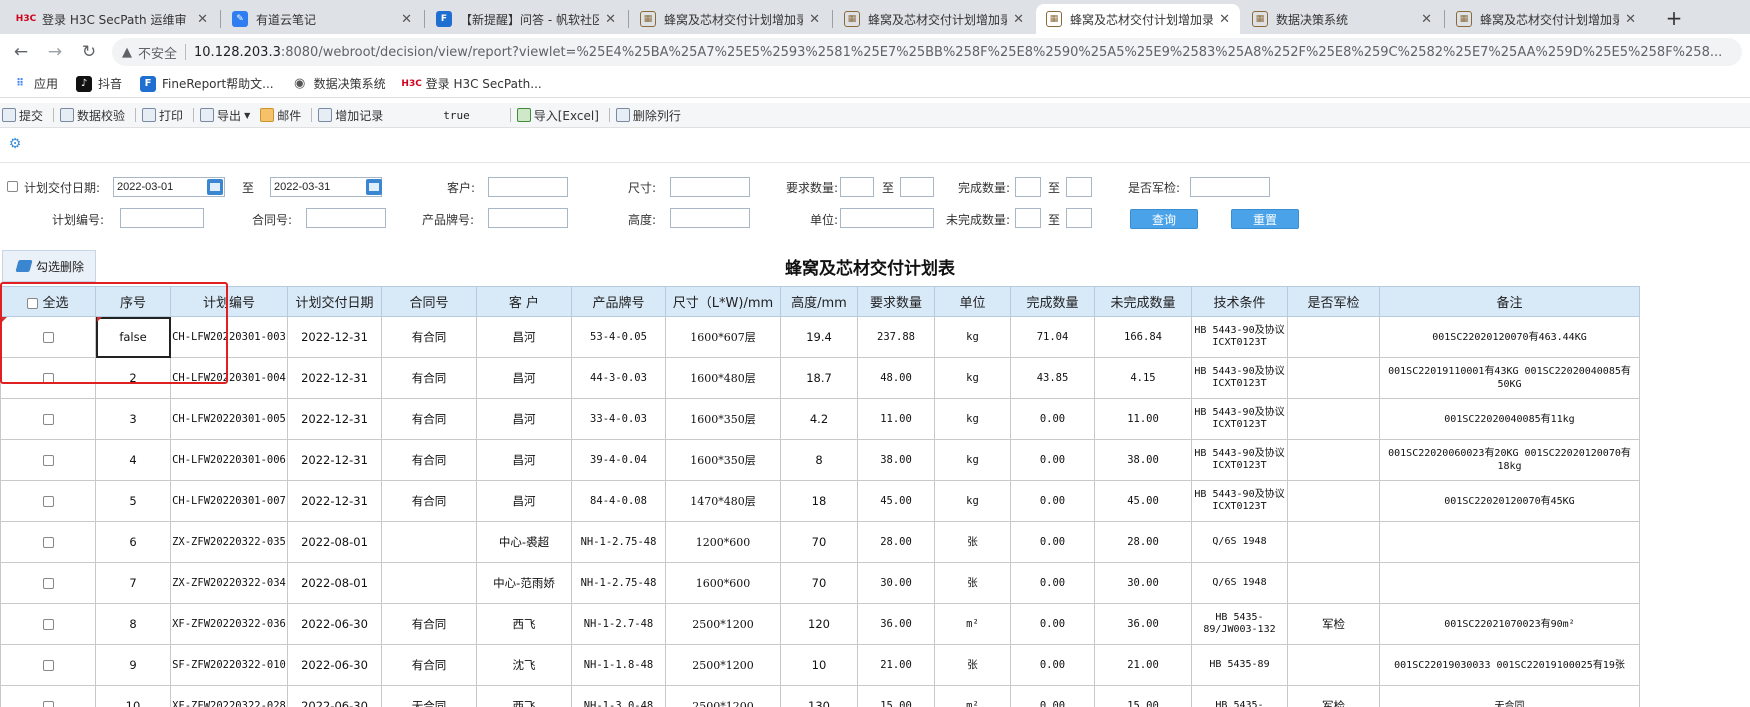 This screenshot has height=707, width=1750. What do you see at coordinates (618, 665) in the screenshot?
I see `cell-product: NH-1-1.8-48` at bounding box center [618, 665].